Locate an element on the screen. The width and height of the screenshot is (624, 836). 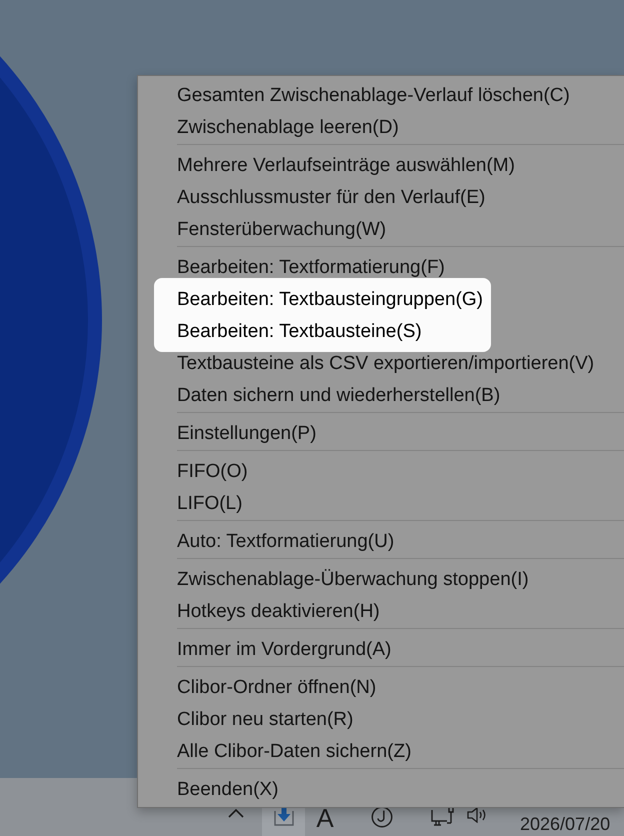
menu-item: Beenden(X) is located at coordinates (381, 790).